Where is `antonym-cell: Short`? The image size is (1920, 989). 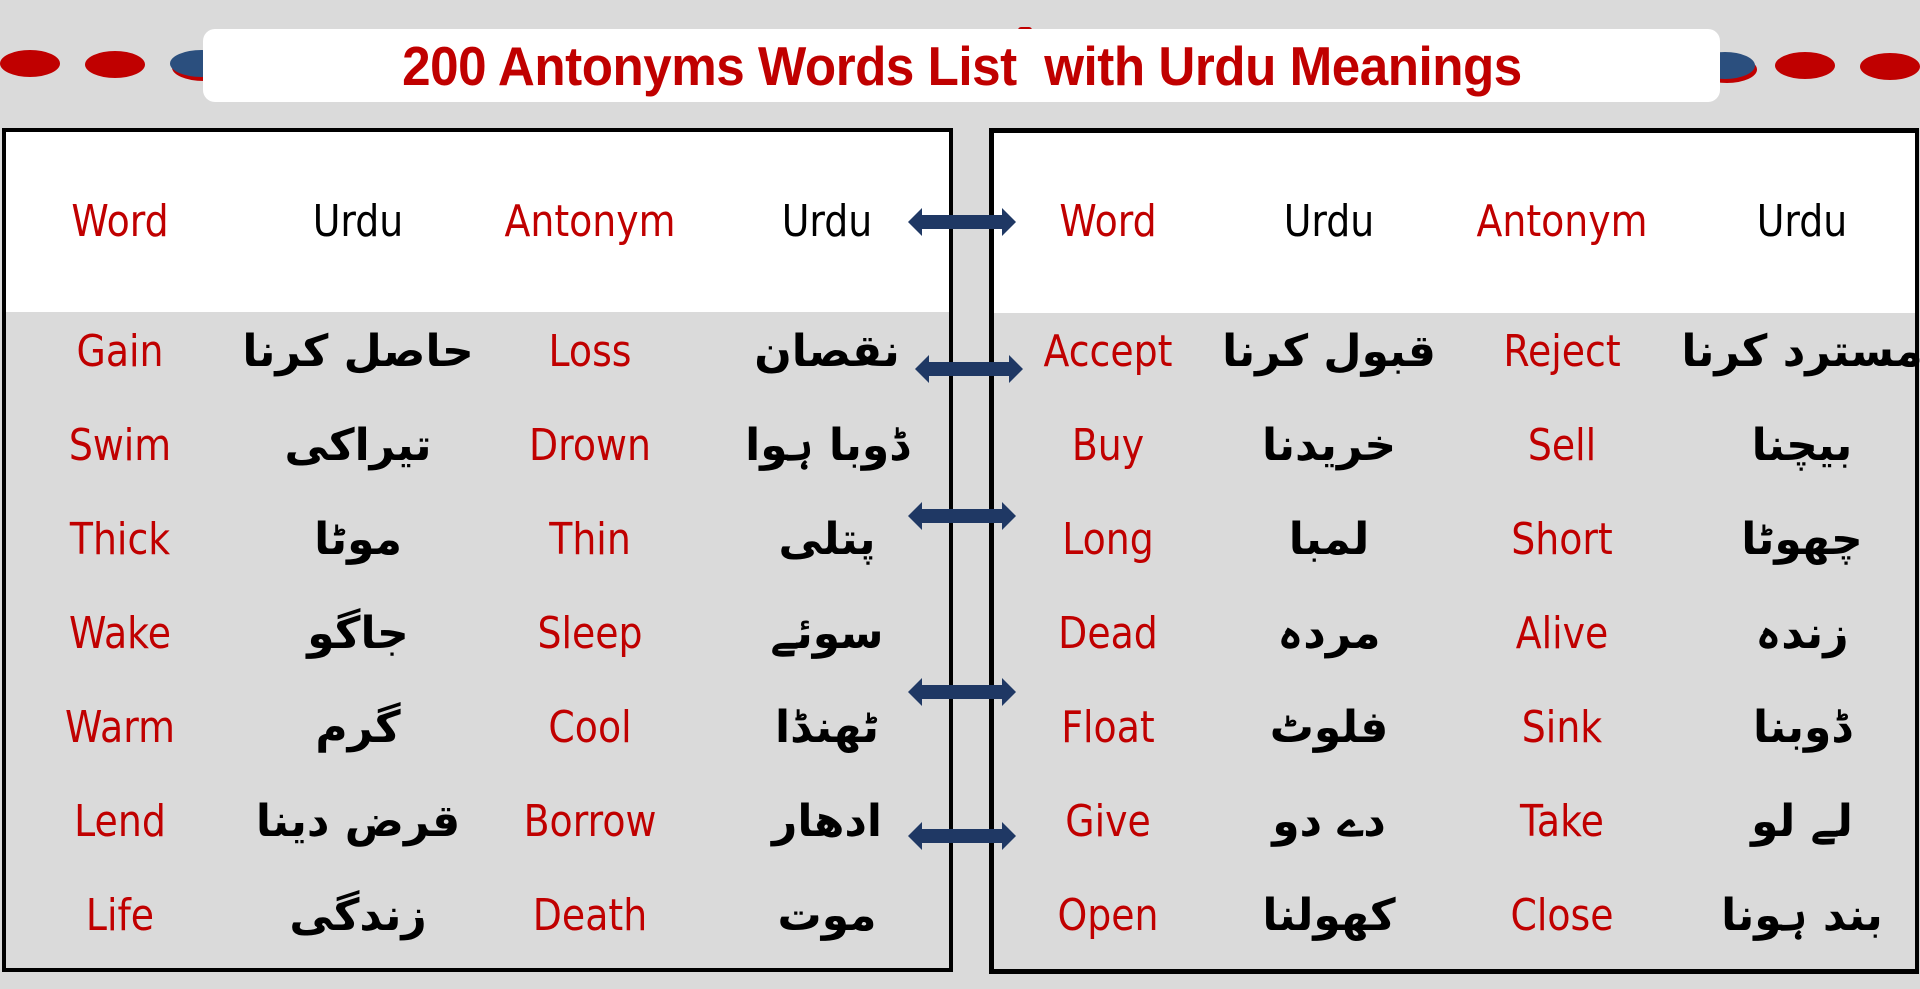
antonym-cell: Short is located at coordinates (1562, 539).